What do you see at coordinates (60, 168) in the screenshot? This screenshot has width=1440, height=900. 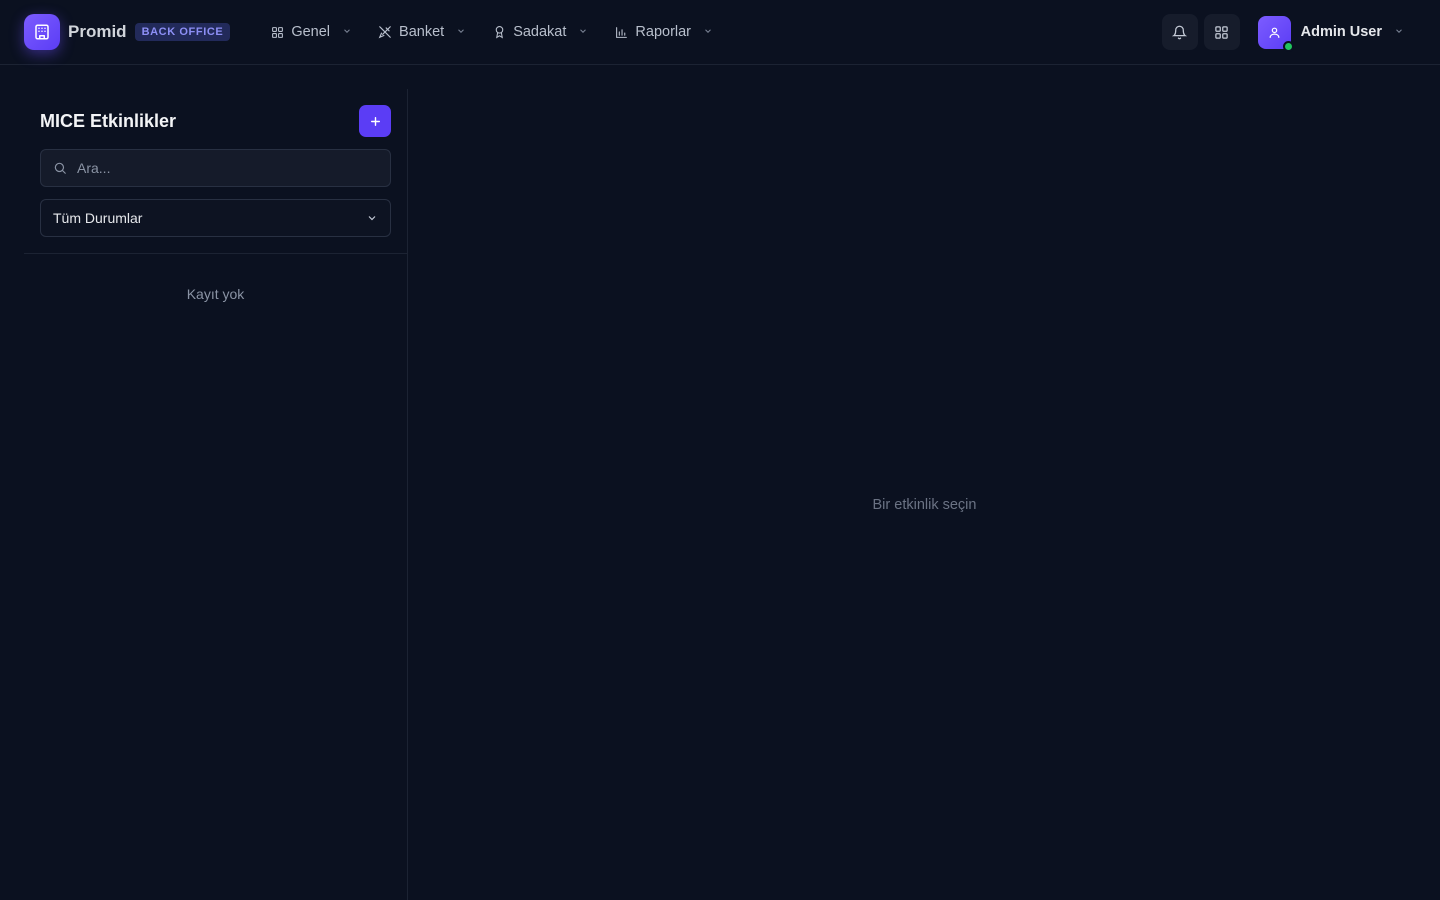 I see `search-icon` at bounding box center [60, 168].